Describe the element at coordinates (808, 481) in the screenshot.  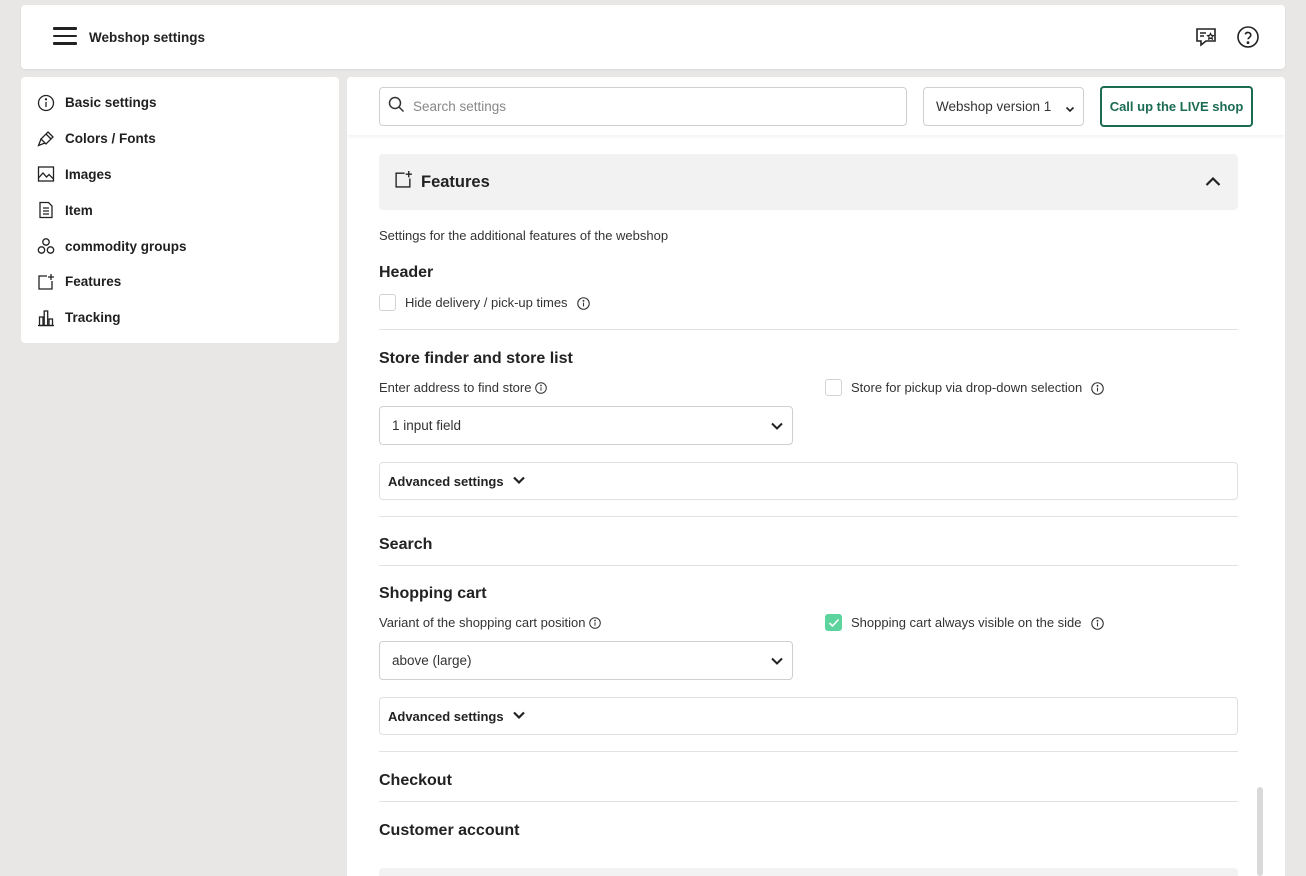
I see `store-finder-advanced-settings: Advanced settings` at that location.